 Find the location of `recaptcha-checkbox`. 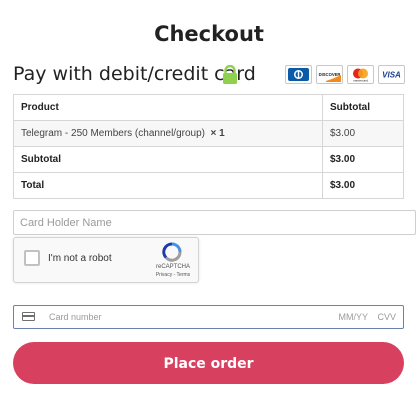

recaptcha-checkbox is located at coordinates (32, 258).